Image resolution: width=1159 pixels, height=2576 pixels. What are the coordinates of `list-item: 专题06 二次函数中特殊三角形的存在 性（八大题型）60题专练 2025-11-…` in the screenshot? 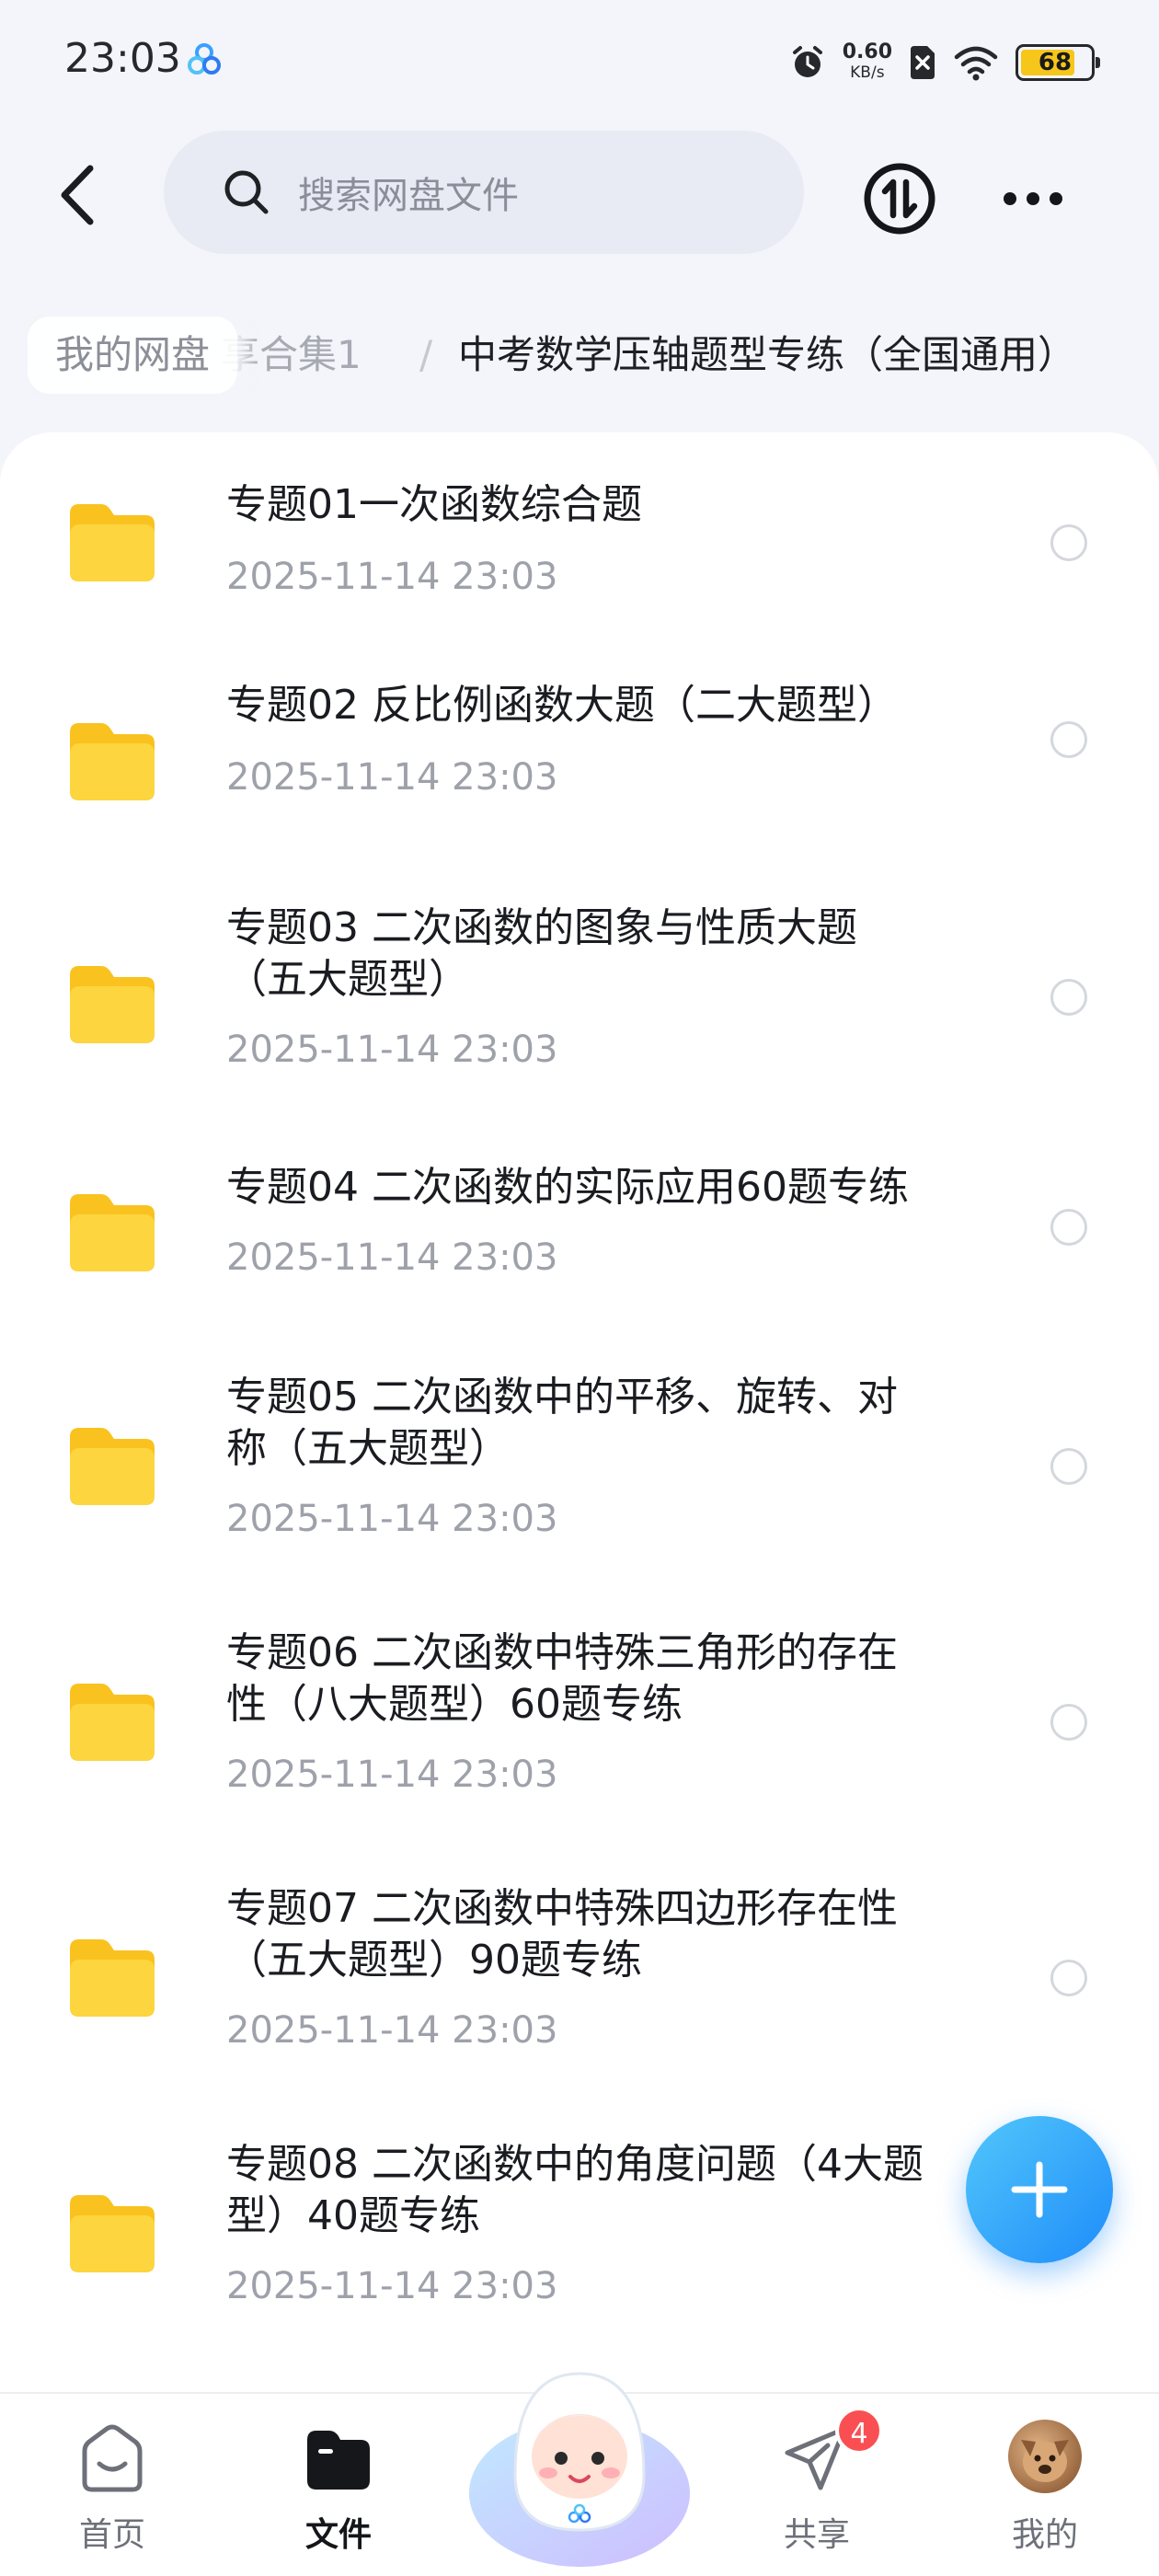 It's located at (579, 1746).